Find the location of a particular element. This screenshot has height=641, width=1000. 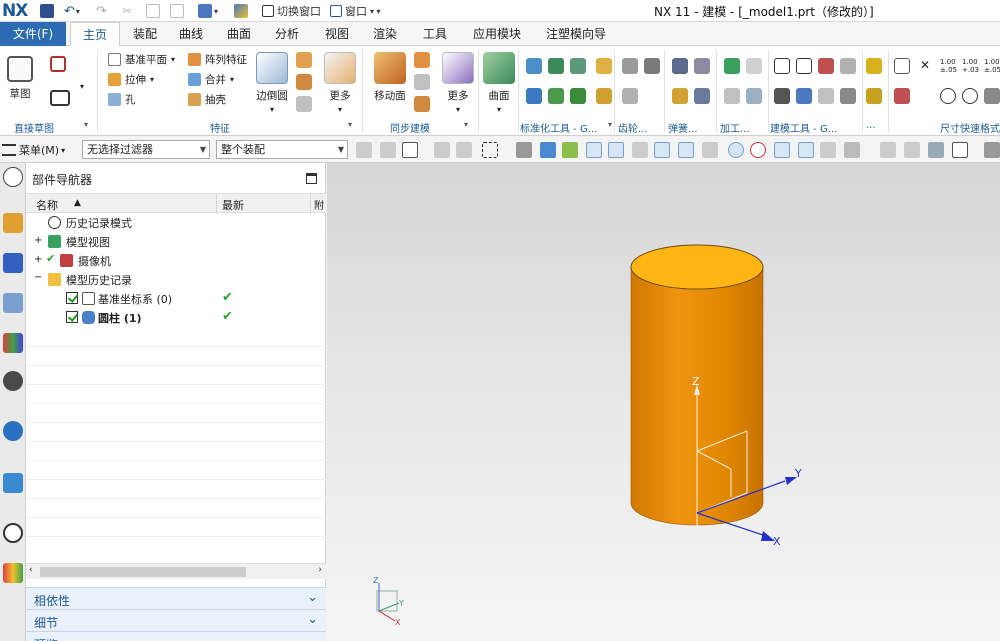

edge-blend-button: 边倒圆 ▾ is located at coordinates (272, 83).